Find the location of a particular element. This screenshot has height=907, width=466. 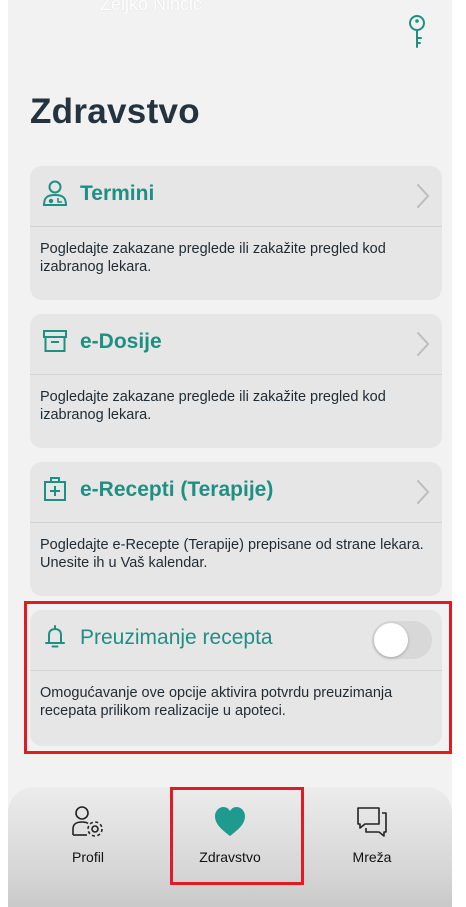

card-title: e-Recepti (Terapije) is located at coordinates (177, 489).